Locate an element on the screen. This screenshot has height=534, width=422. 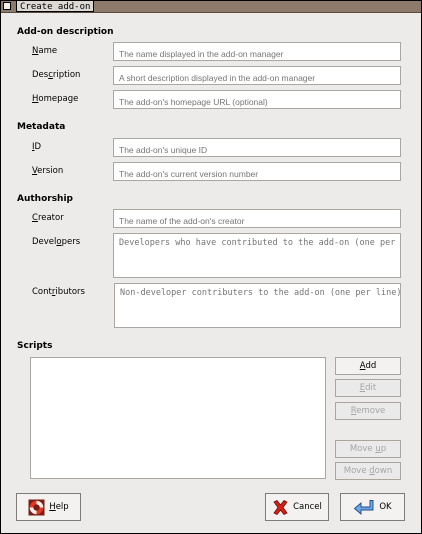
add-script-button: Add is located at coordinates (368, 366).